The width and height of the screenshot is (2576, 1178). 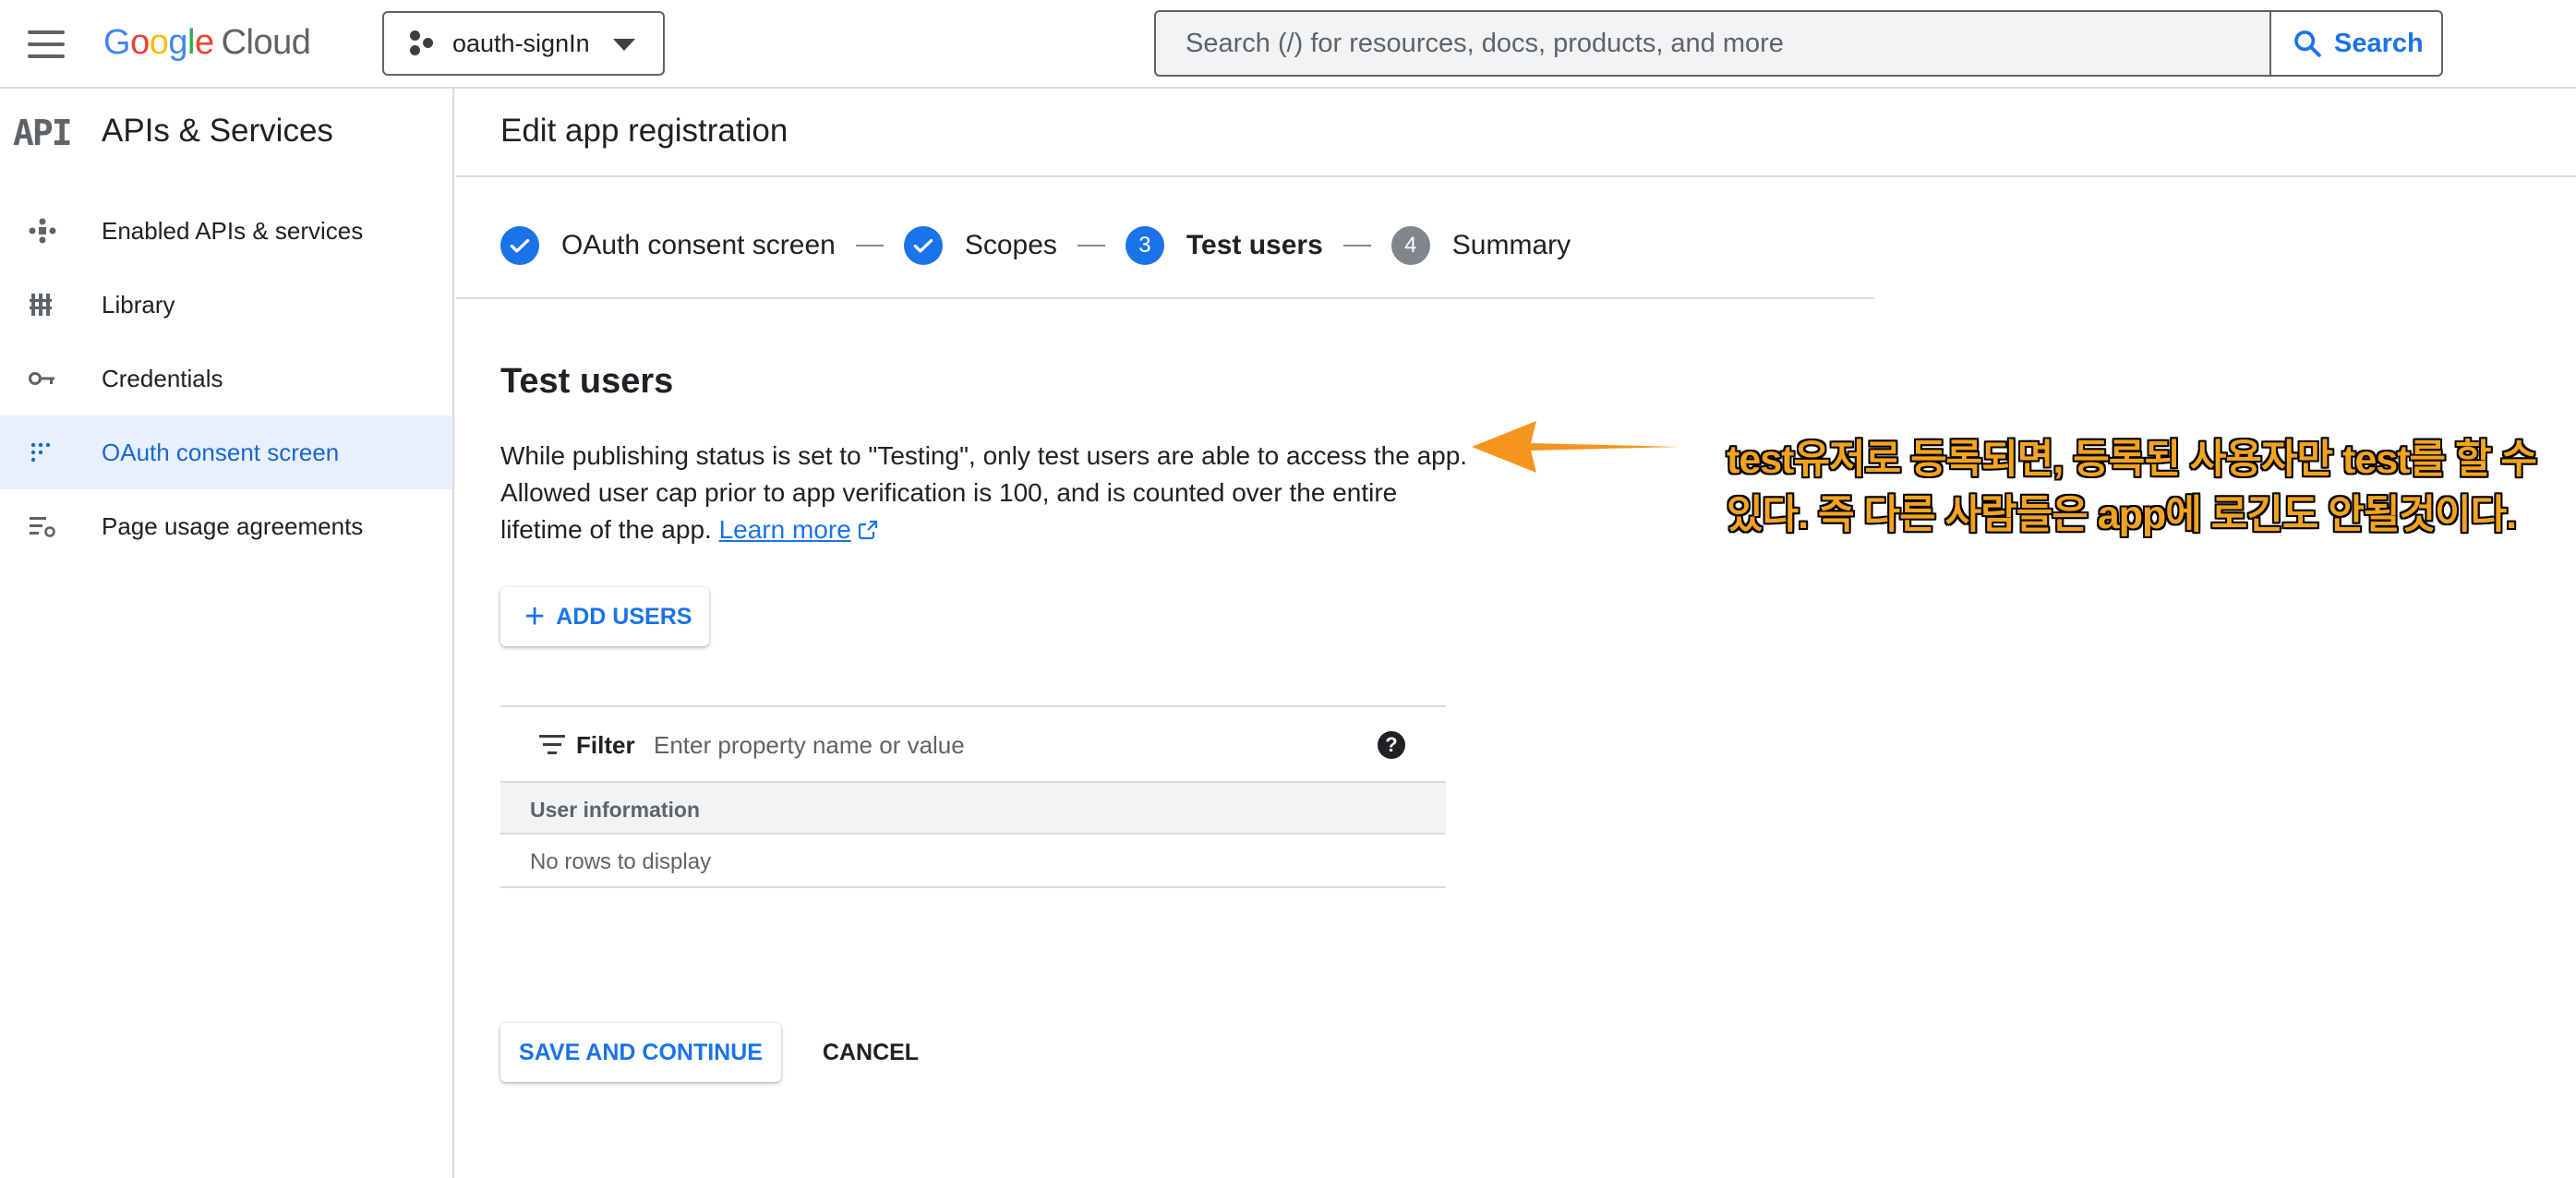 What do you see at coordinates (226, 305) in the screenshot?
I see `sidebar-item-library: Library` at bounding box center [226, 305].